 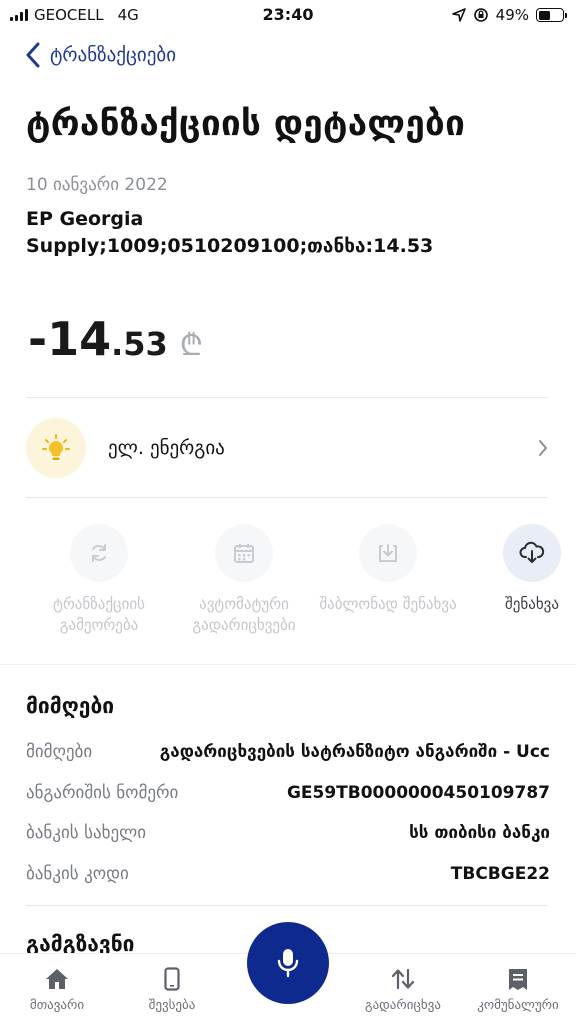 I want to click on bank-name-row: ბანკის სახელი სს თიბისი ბანკი, so click(x=288, y=833).